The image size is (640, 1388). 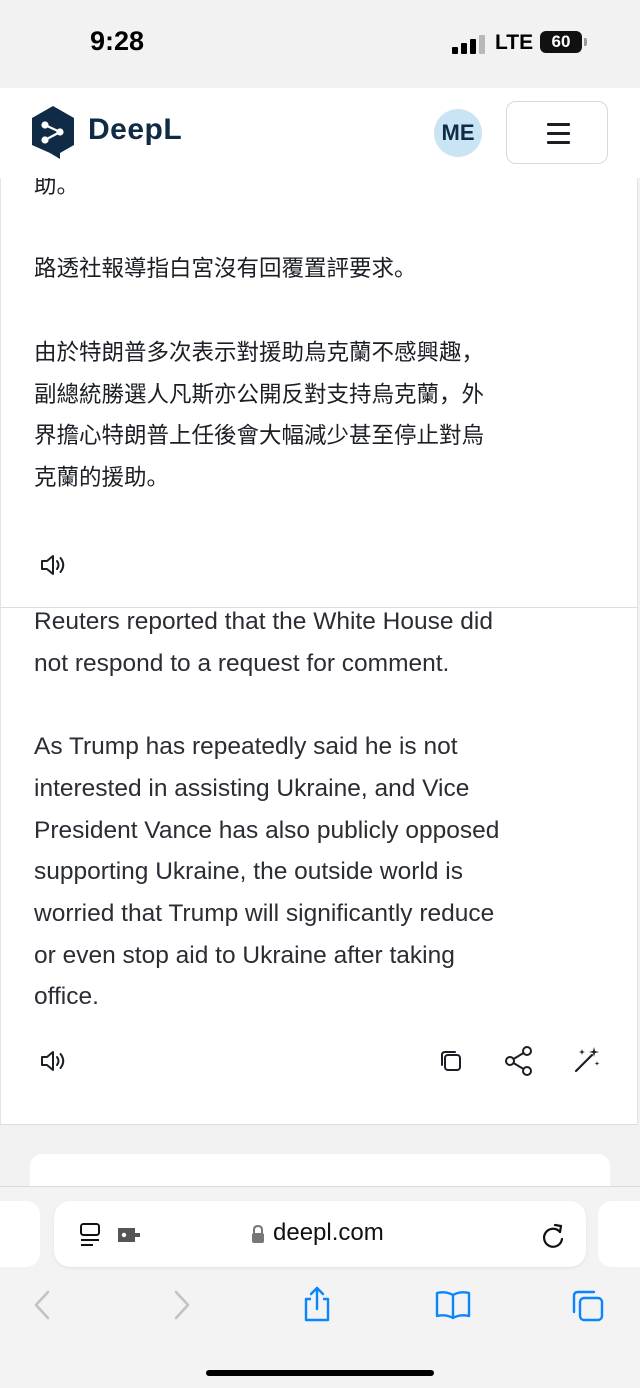 I want to click on tabs-icon, so click(x=588, y=1306).